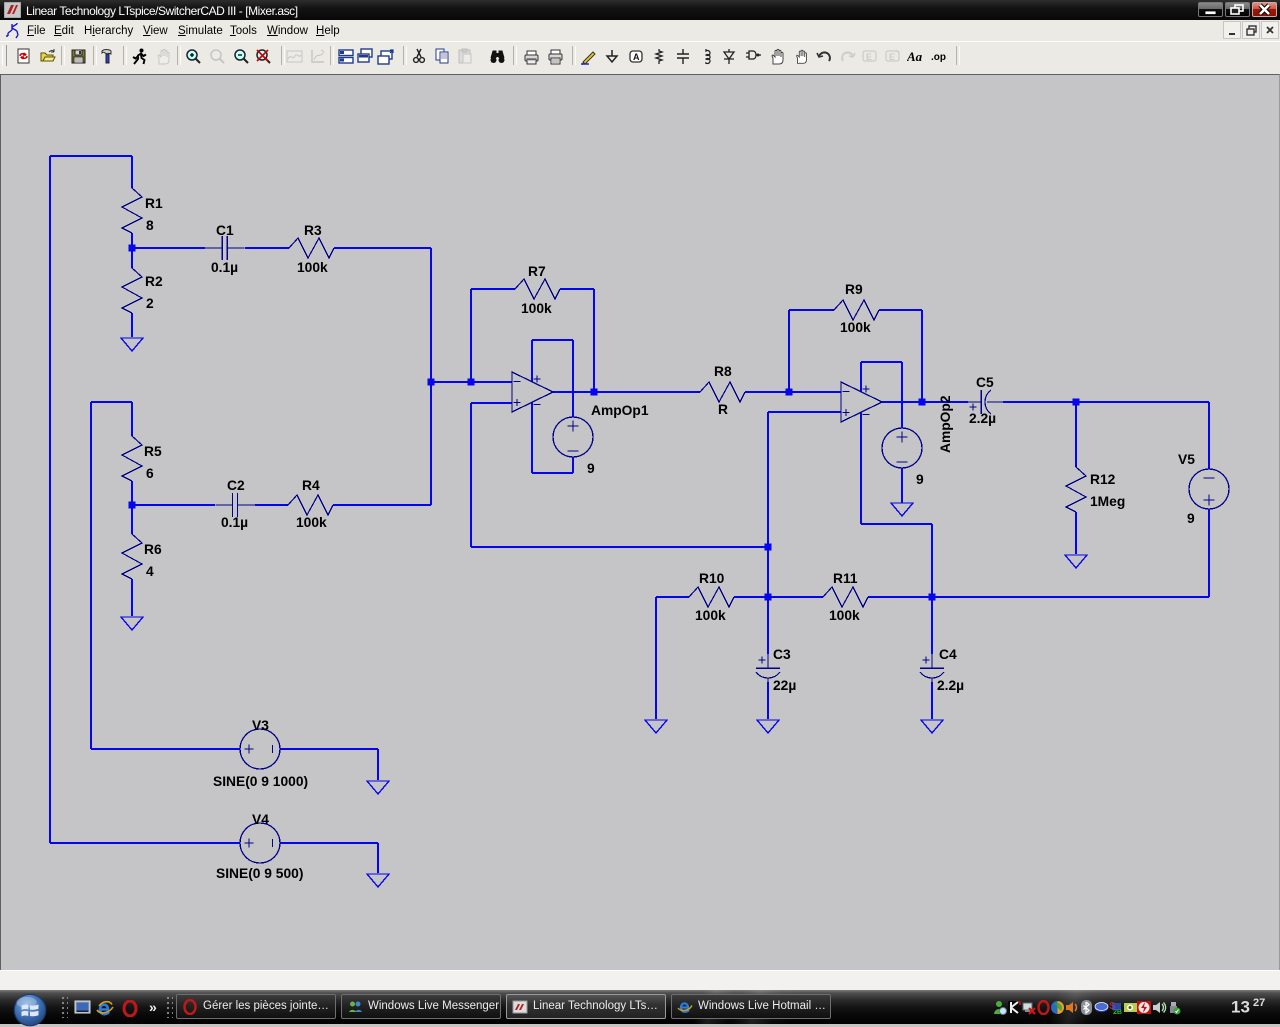 This screenshot has height=1027, width=1280. What do you see at coordinates (154, 281) in the screenshot?
I see `svg-text: R2` at bounding box center [154, 281].